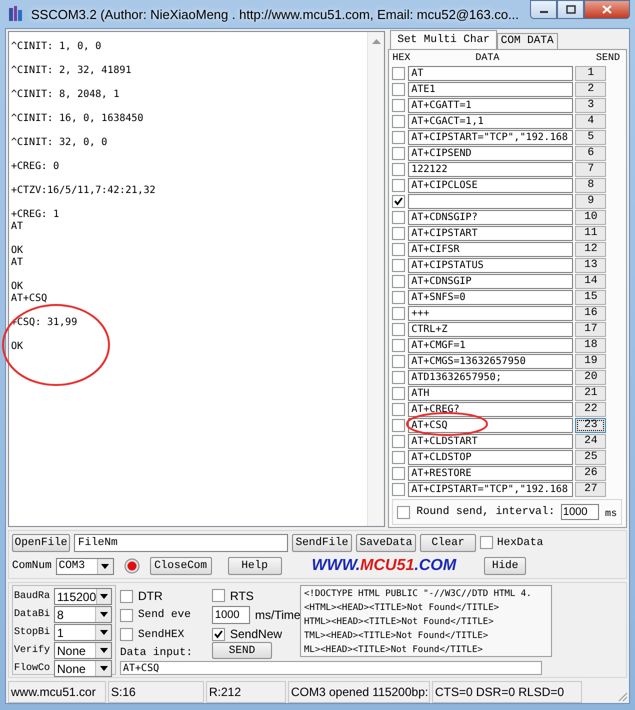  Describe the element at coordinates (590, 137) in the screenshot. I see `send-button: 5` at that location.